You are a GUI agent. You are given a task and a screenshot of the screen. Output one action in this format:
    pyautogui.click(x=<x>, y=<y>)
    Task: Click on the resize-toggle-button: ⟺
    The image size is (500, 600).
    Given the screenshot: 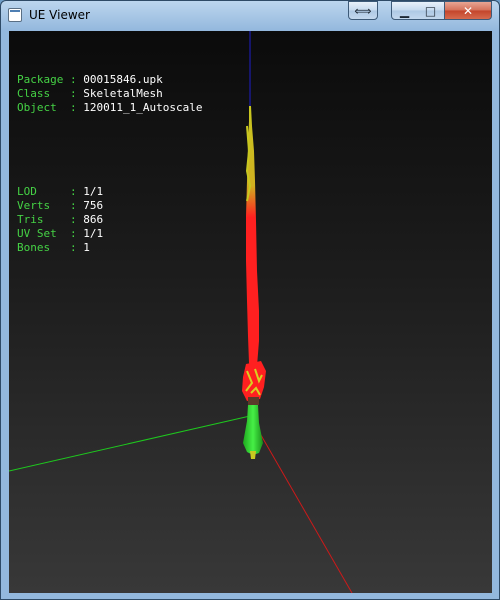 What is the action you would take?
    pyautogui.click(x=363, y=10)
    